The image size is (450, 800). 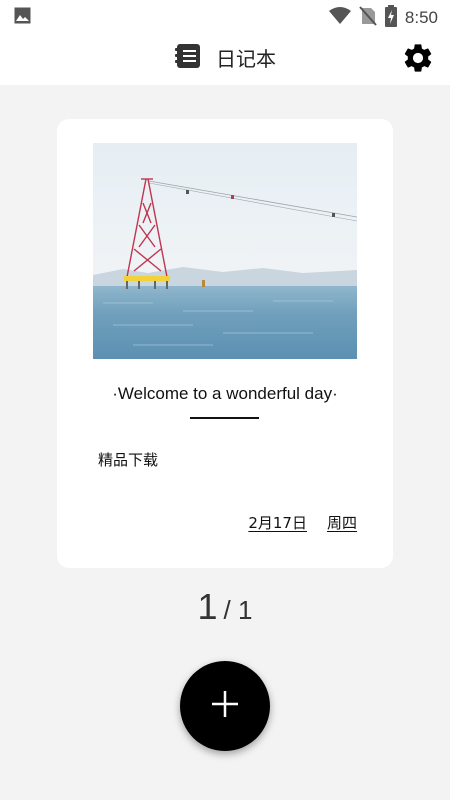 I want to click on entry-text: 精品下载, so click(x=128, y=460).